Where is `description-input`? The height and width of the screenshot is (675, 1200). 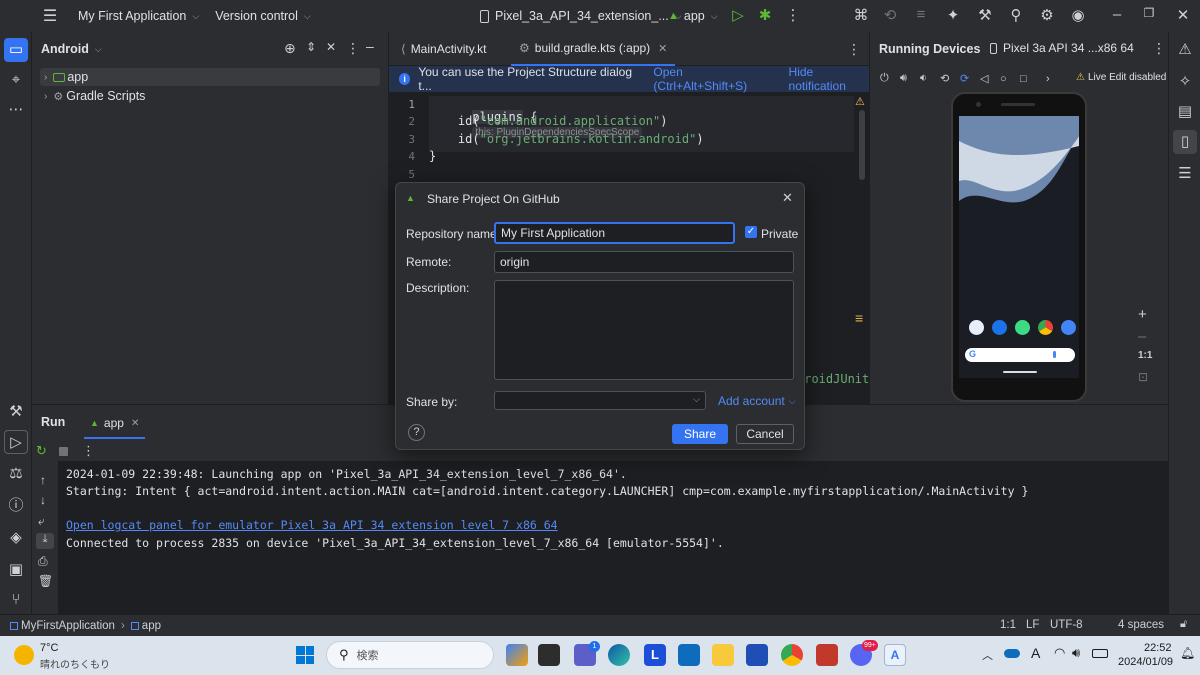 description-input is located at coordinates (644, 330).